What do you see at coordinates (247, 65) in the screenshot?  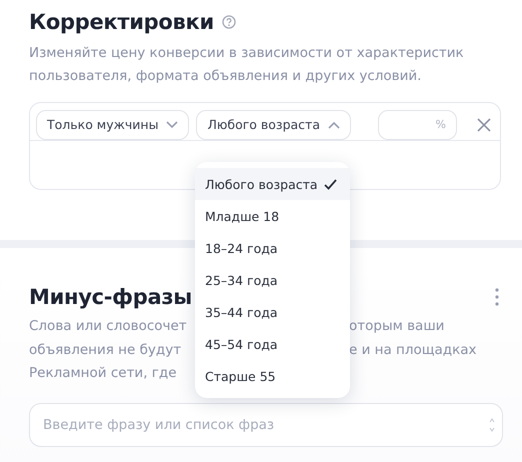 I see `section-description: Изменяйте цену конверсии в зависимости от характеристик пользователя, формата объявления и других условий.` at bounding box center [247, 65].